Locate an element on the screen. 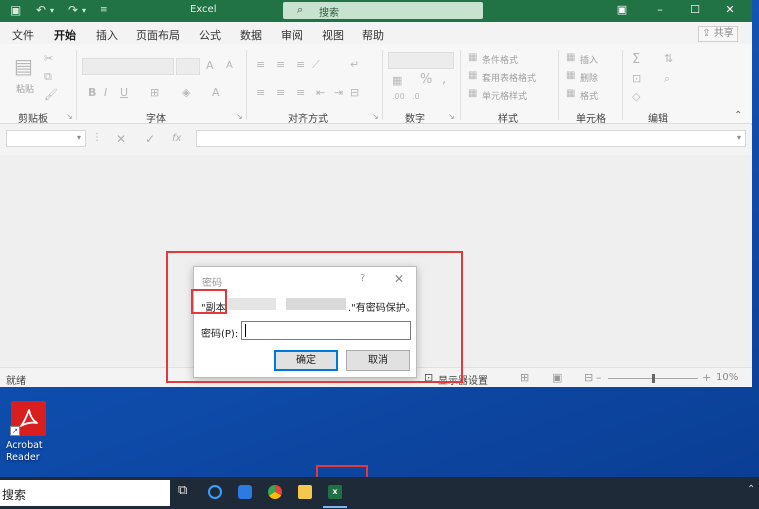  align-right-icon: ≡ is located at coordinates (300, 92).